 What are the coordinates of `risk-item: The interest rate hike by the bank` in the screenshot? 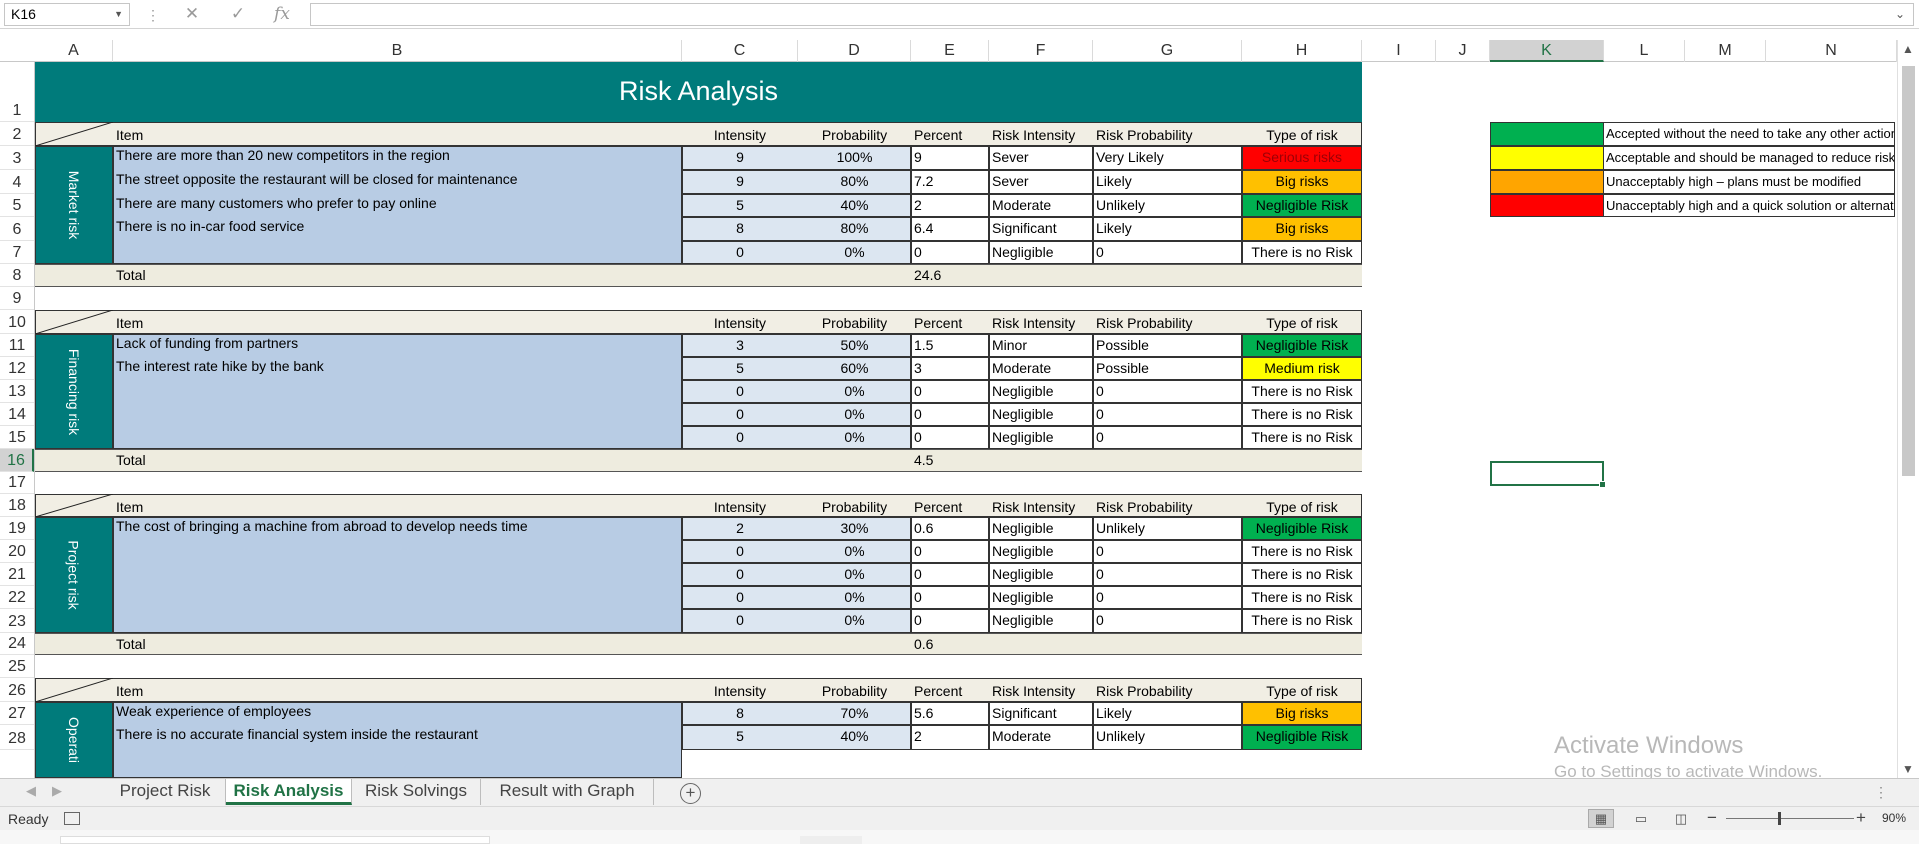 It's located at (397, 366).